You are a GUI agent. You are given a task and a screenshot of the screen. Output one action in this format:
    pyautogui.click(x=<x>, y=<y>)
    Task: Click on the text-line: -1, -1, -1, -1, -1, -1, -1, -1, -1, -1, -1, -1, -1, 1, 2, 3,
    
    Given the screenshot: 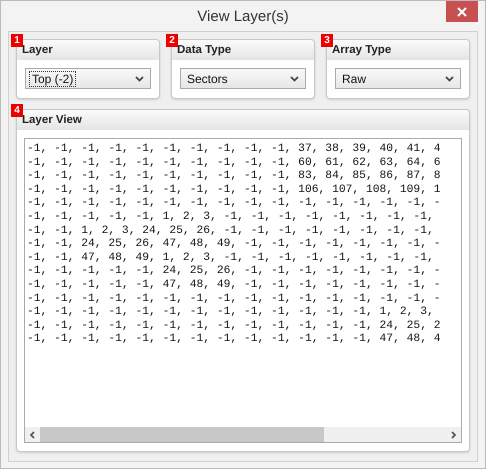 What is the action you would take?
    pyautogui.click(x=231, y=313)
    